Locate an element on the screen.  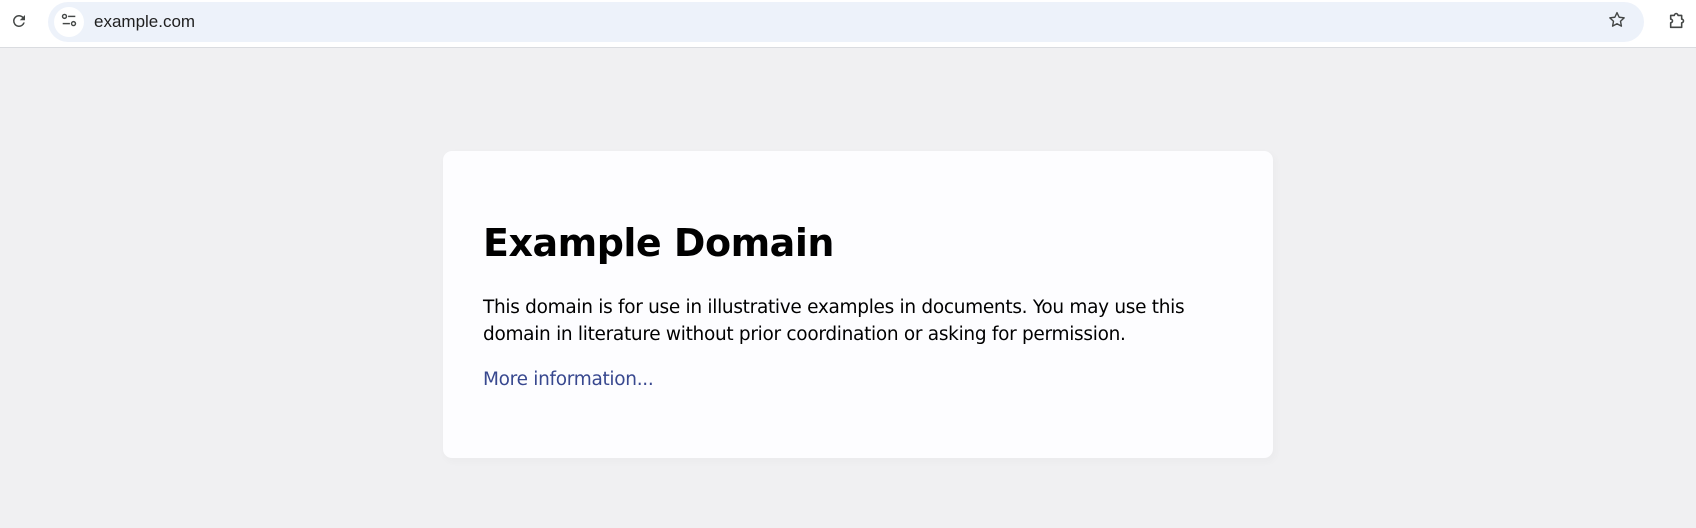
browser-toolbar: example.com is located at coordinates (848, 24).